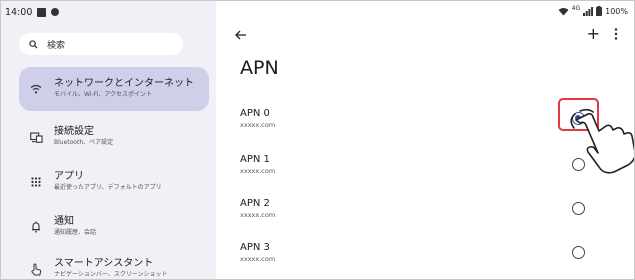  What do you see at coordinates (602, 141) in the screenshot?
I see `tap-hand-icon` at bounding box center [602, 141].